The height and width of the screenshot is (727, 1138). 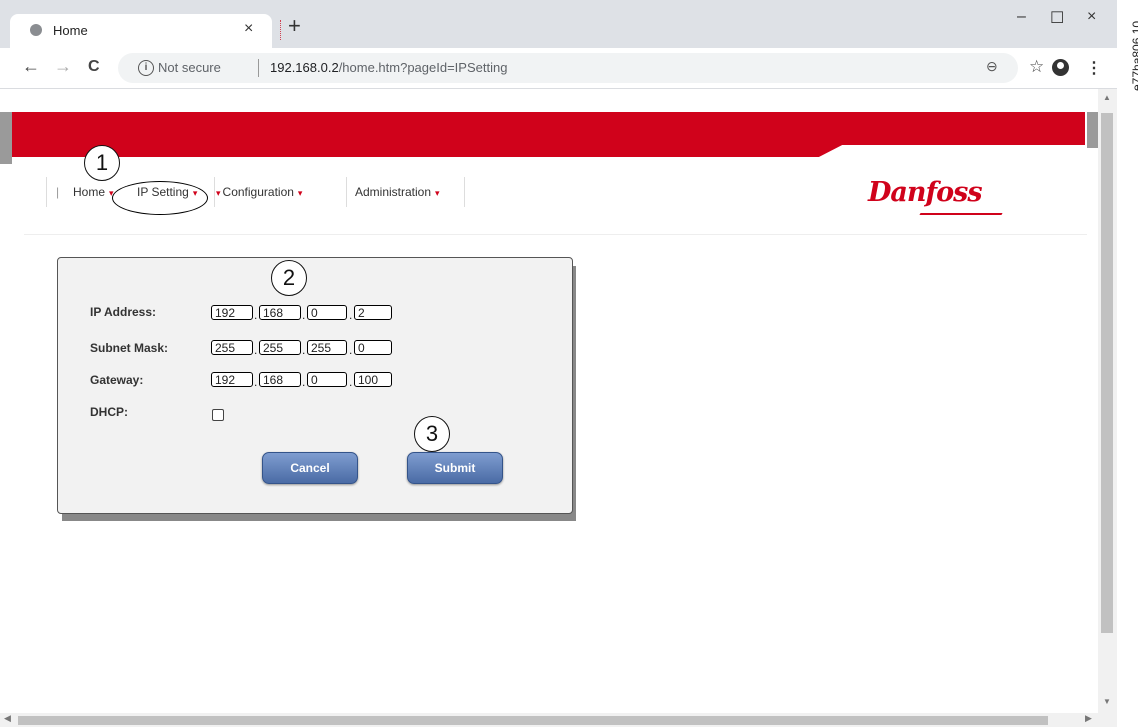 What do you see at coordinates (109, 412) in the screenshot?
I see `dhcp-label: DHCP:` at bounding box center [109, 412].